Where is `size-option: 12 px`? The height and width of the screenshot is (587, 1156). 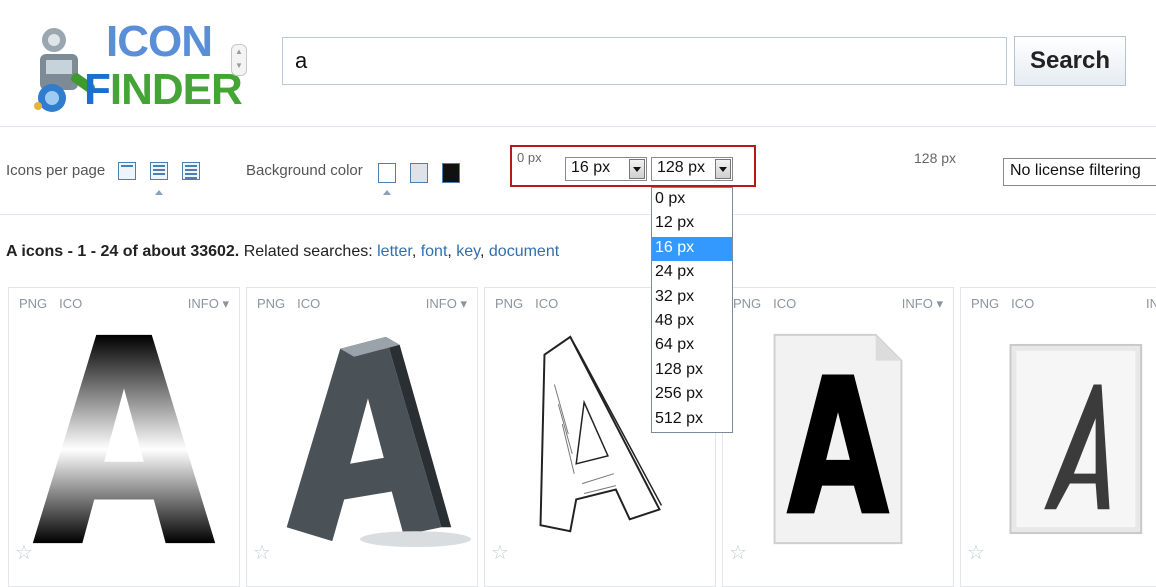 size-option: 12 px is located at coordinates (692, 224).